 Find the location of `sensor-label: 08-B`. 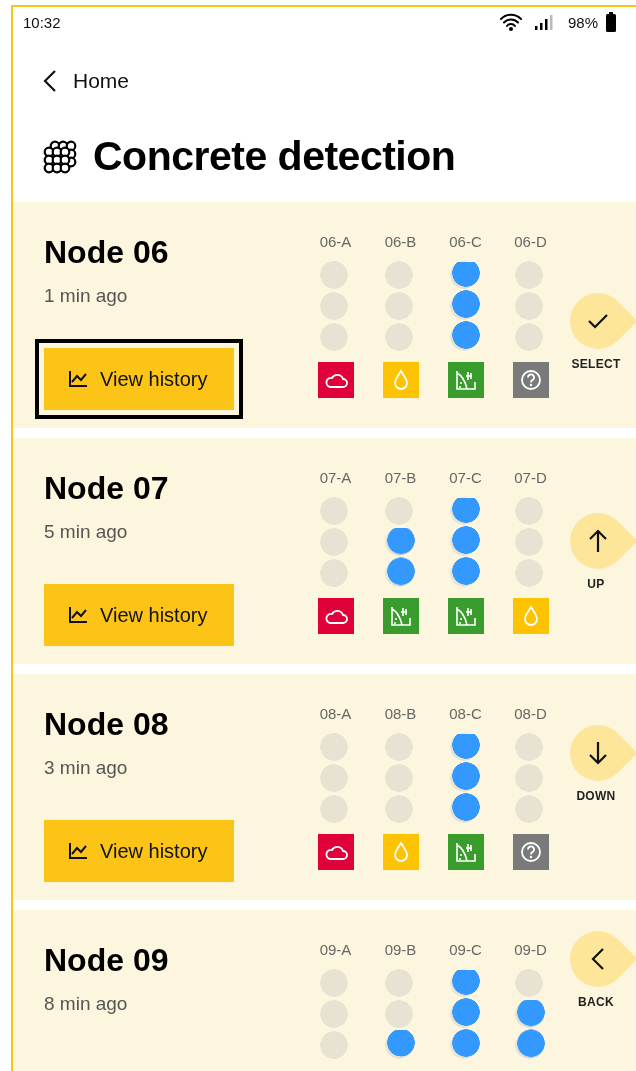

sensor-label: 08-B is located at coordinates (400, 714).